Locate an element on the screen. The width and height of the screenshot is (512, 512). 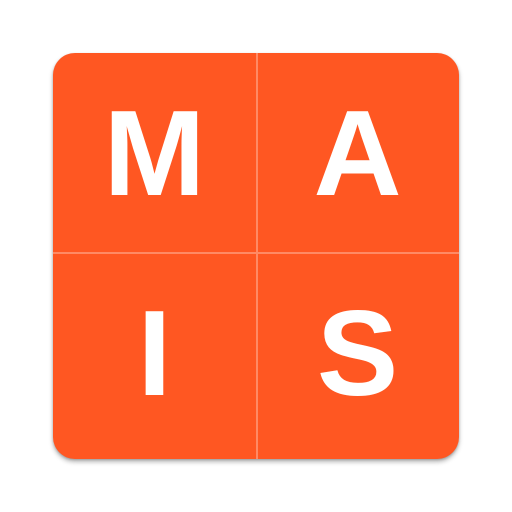
logo-letter-m: M is located at coordinates (154, 153).